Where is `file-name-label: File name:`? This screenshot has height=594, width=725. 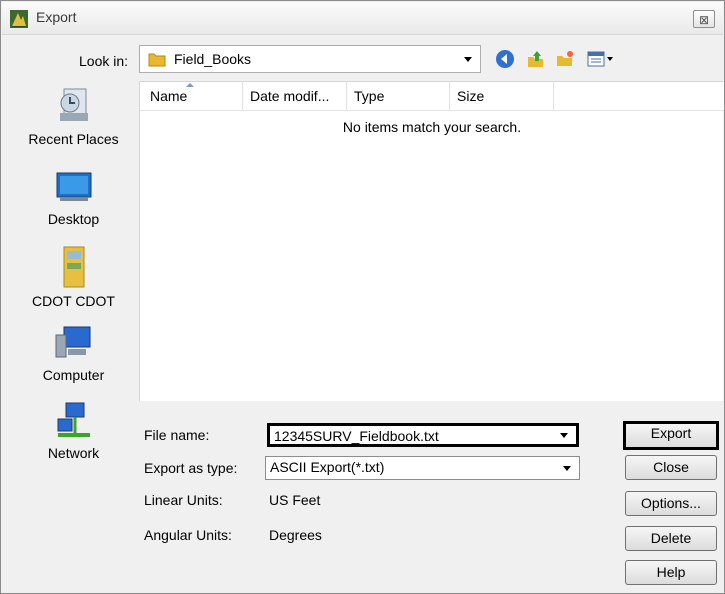 file-name-label: File name: is located at coordinates (177, 435).